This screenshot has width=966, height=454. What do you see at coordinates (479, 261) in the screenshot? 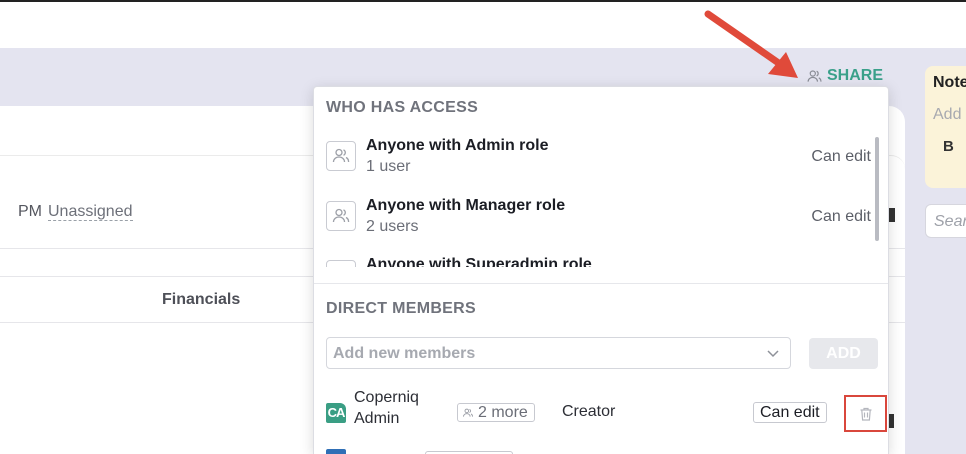
I see `access-name: Anyone with Superadmin role` at bounding box center [479, 261].